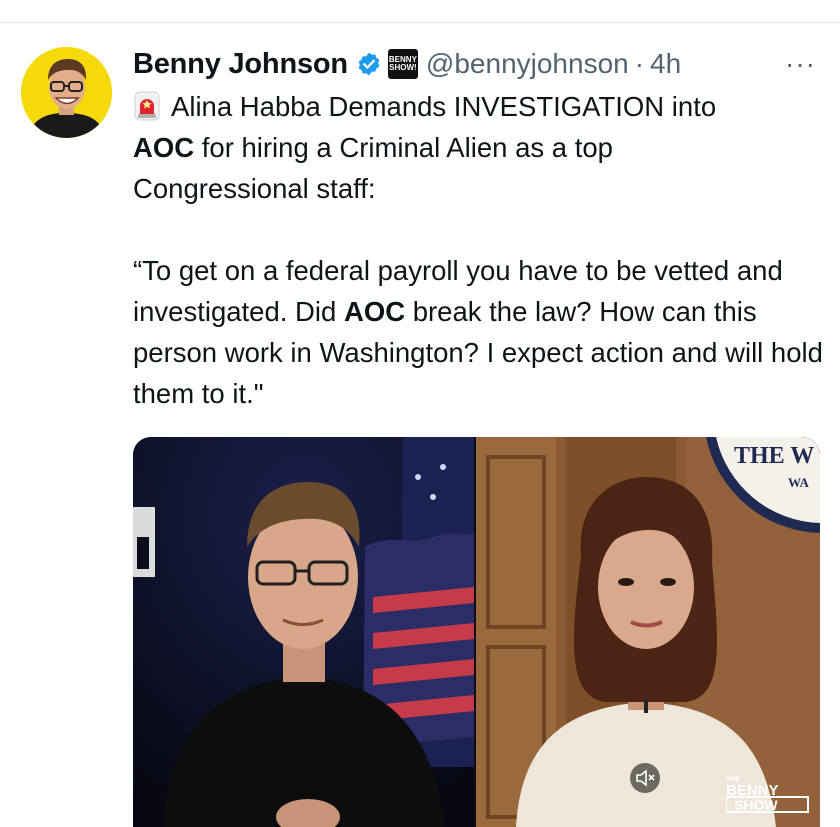  What do you see at coordinates (527, 64) in the screenshot?
I see `author-handle: @bennyjohnson` at bounding box center [527, 64].